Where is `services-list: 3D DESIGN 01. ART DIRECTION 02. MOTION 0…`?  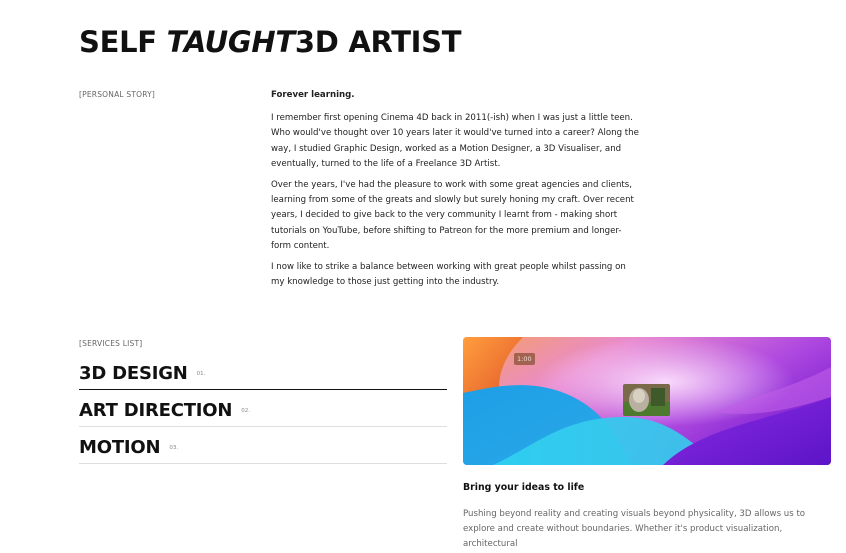 services-list: 3D DESIGN 01. ART DIRECTION 02. MOTION 0… is located at coordinates (263, 414).